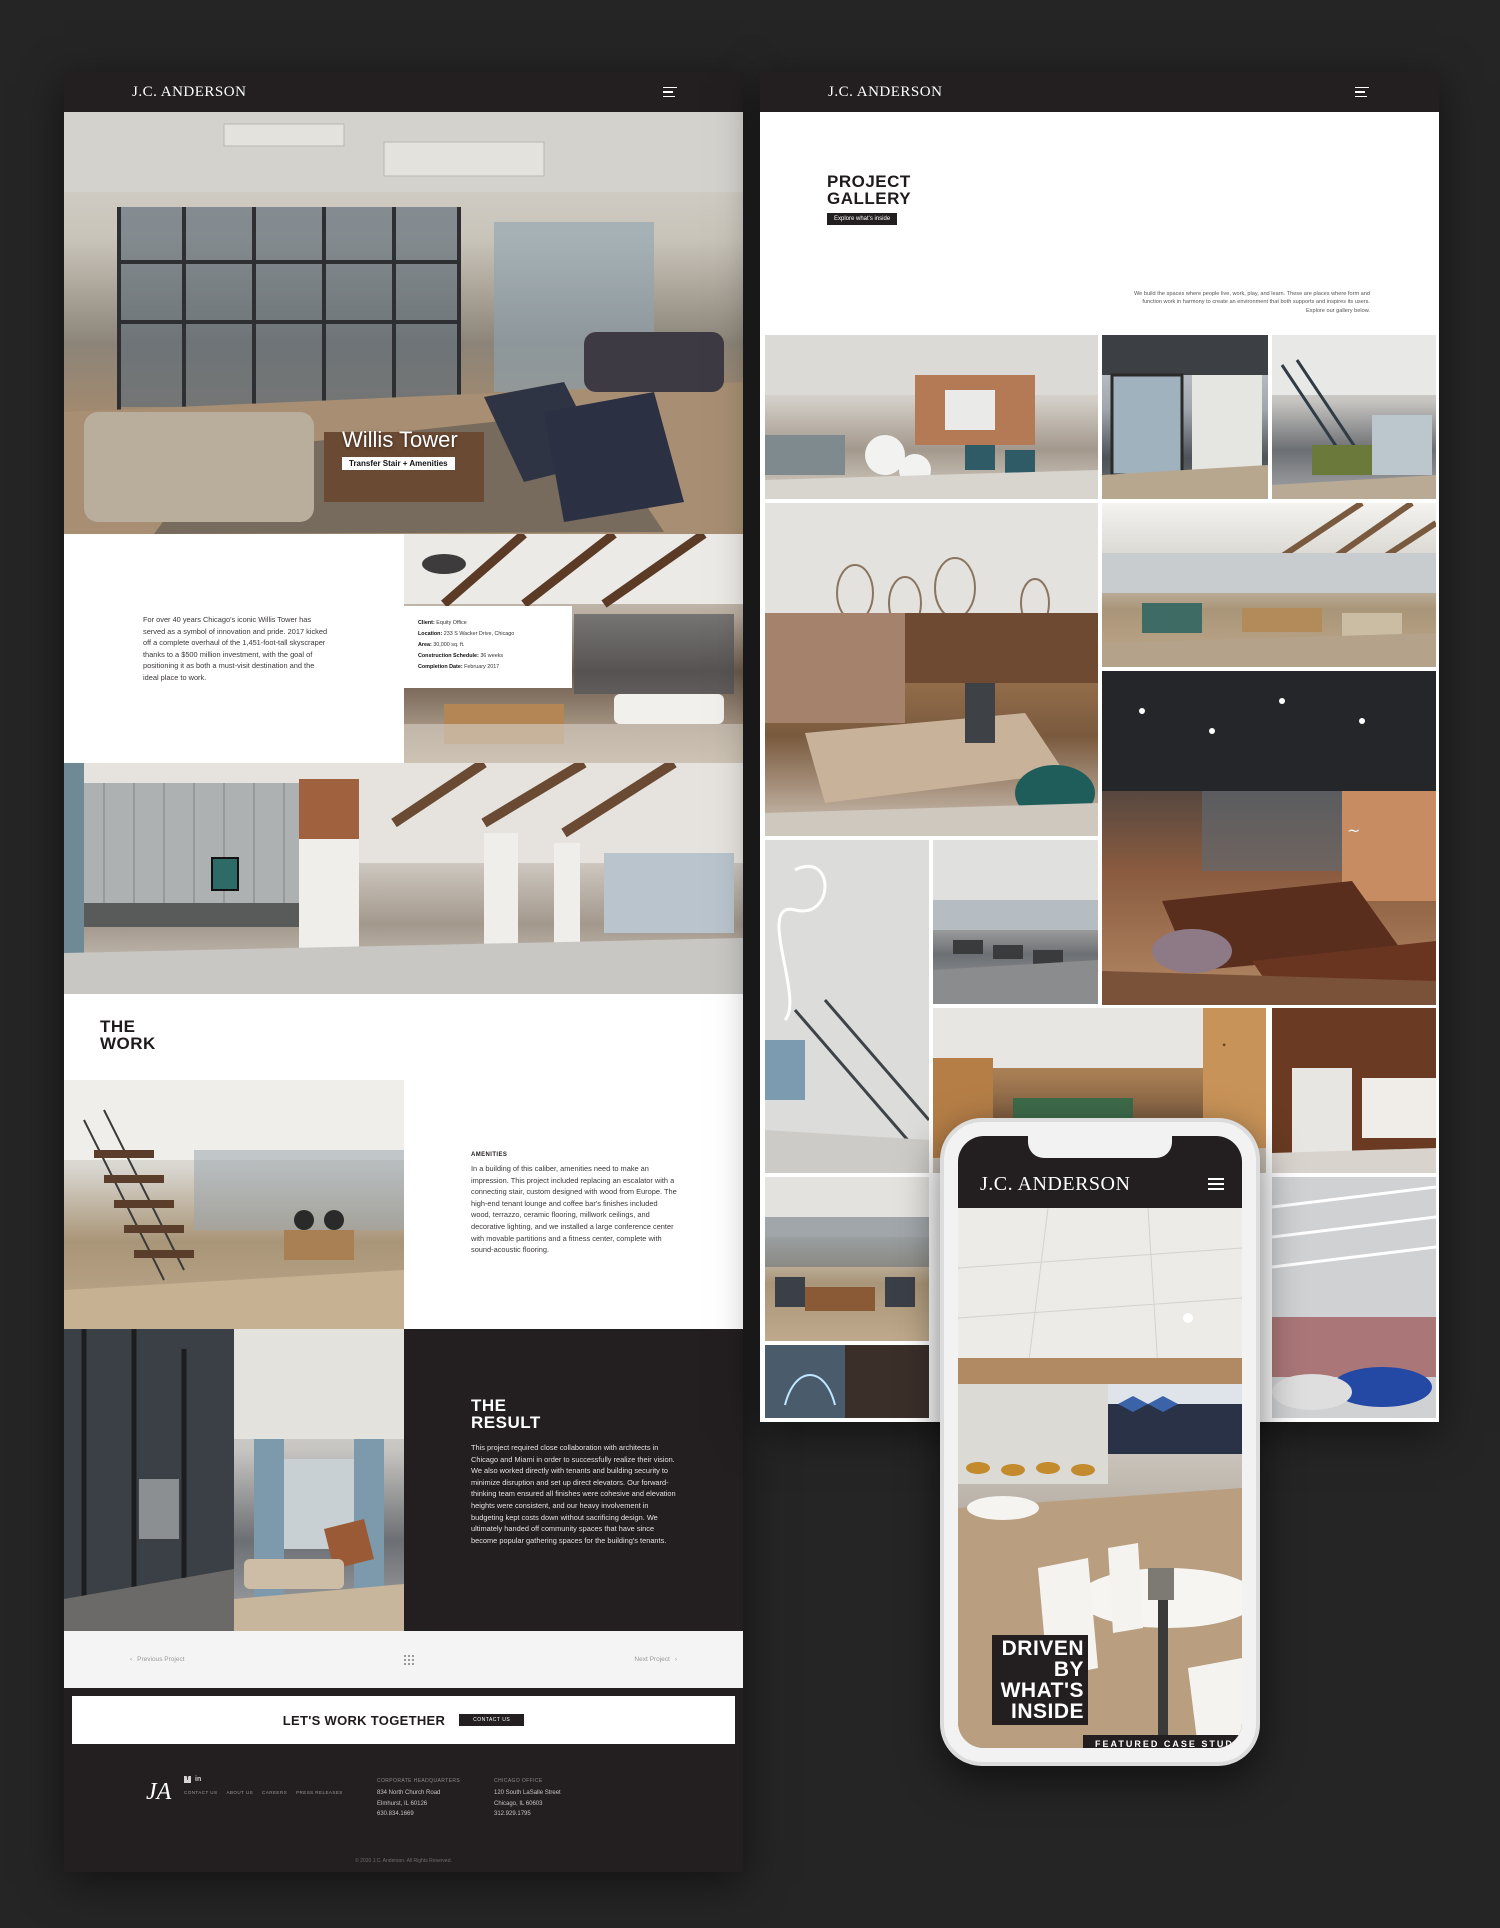 This screenshot has width=1500, height=1928. I want to click on info-schedule: Construction Schedule: 36 weeks, so click(461, 656).